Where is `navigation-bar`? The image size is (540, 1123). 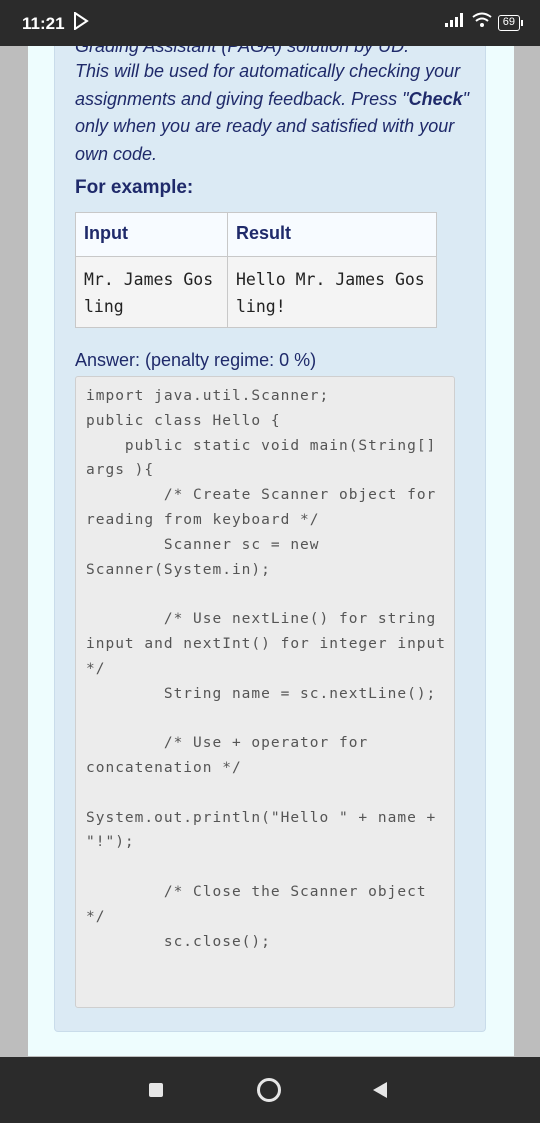
navigation-bar is located at coordinates (270, 1090).